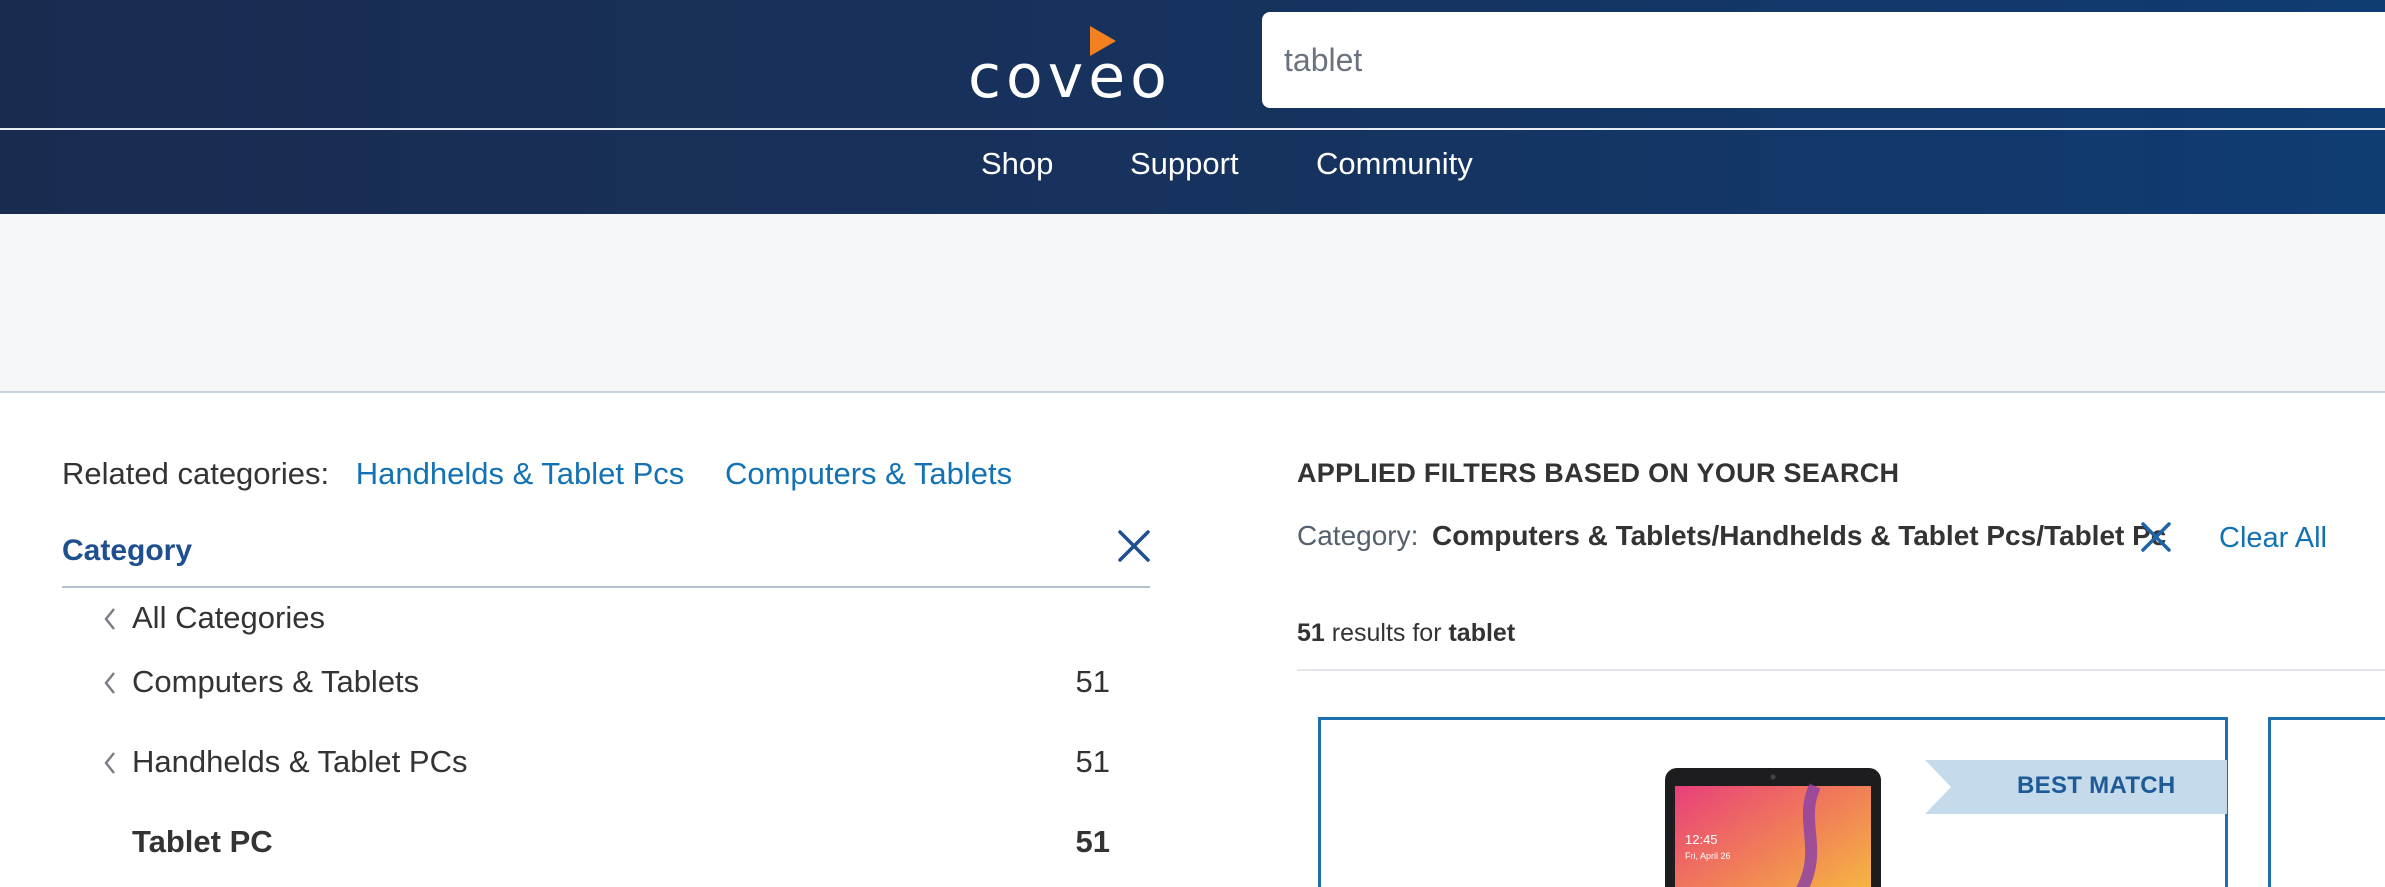 This screenshot has width=2385, height=887. I want to click on device-time: 12:45, so click(1701, 839).